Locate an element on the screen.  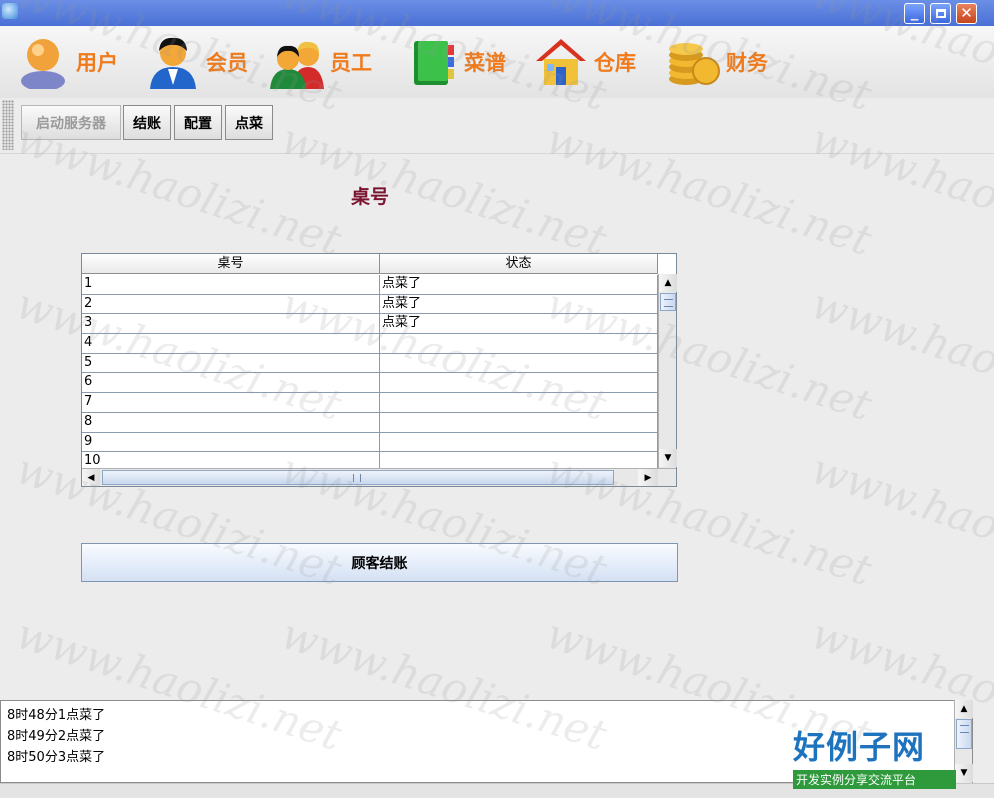
cell-table-no: 1 is located at coordinates (231, 284).